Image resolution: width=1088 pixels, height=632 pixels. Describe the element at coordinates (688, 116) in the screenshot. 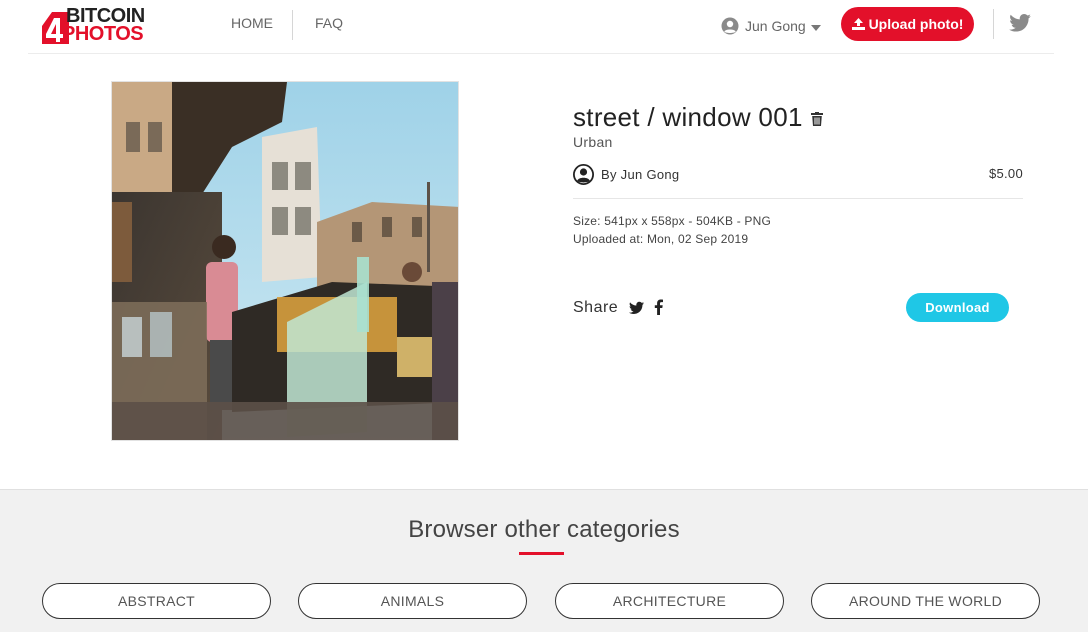

I see `photo-title: street / window 001` at that location.